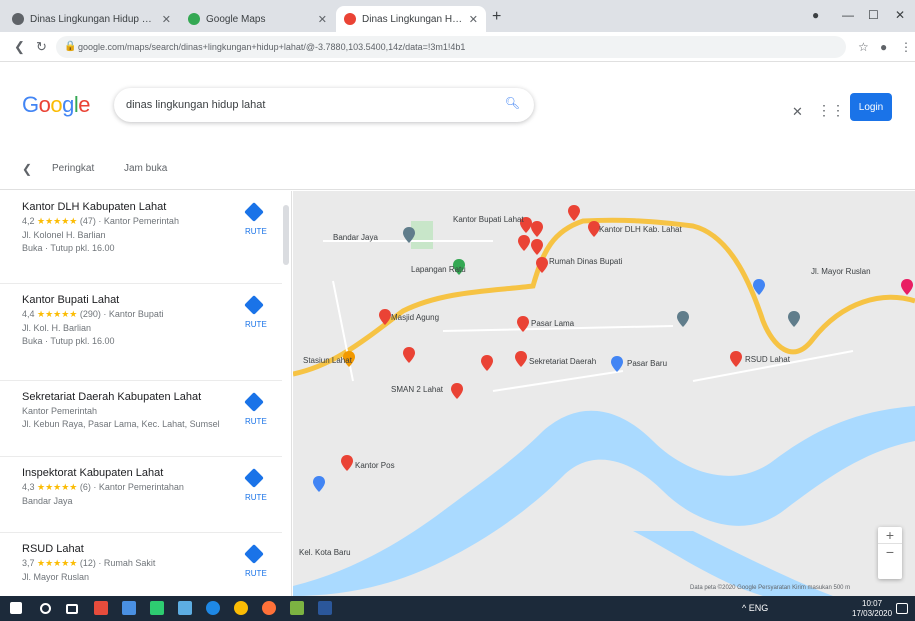  What do you see at coordinates (194, 19) in the screenshot?
I see `tab-favicon-icon` at bounding box center [194, 19].